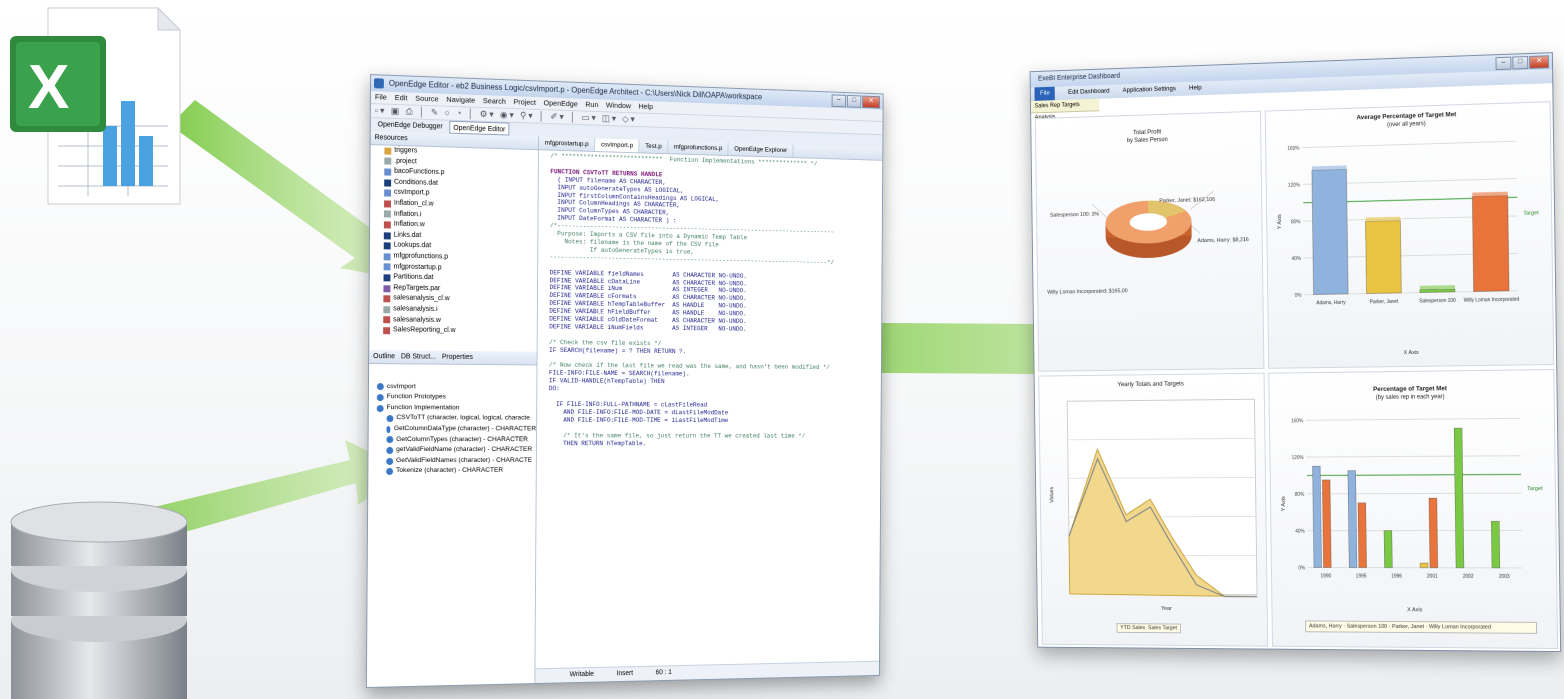 The image size is (1564, 699). I want to click on tree-item: SalesReporting_cl.w, so click(460, 331).